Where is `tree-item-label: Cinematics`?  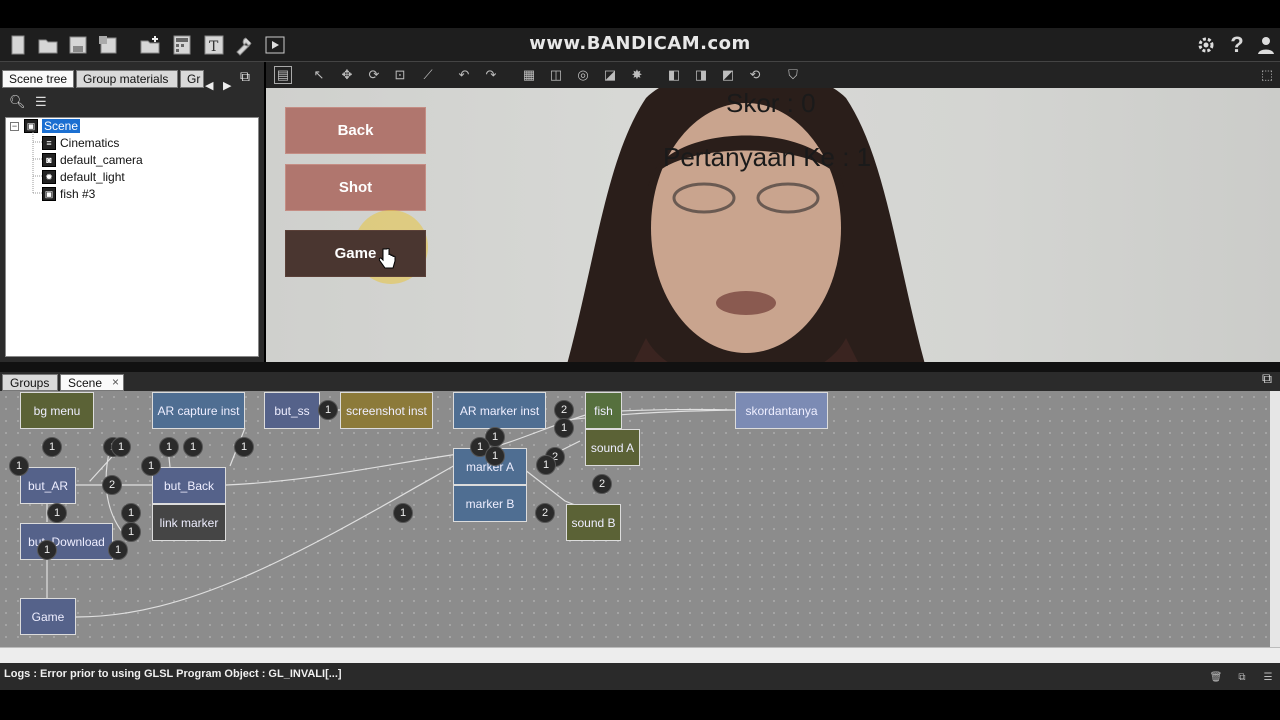
tree-item-label: Cinematics is located at coordinates (90, 143).